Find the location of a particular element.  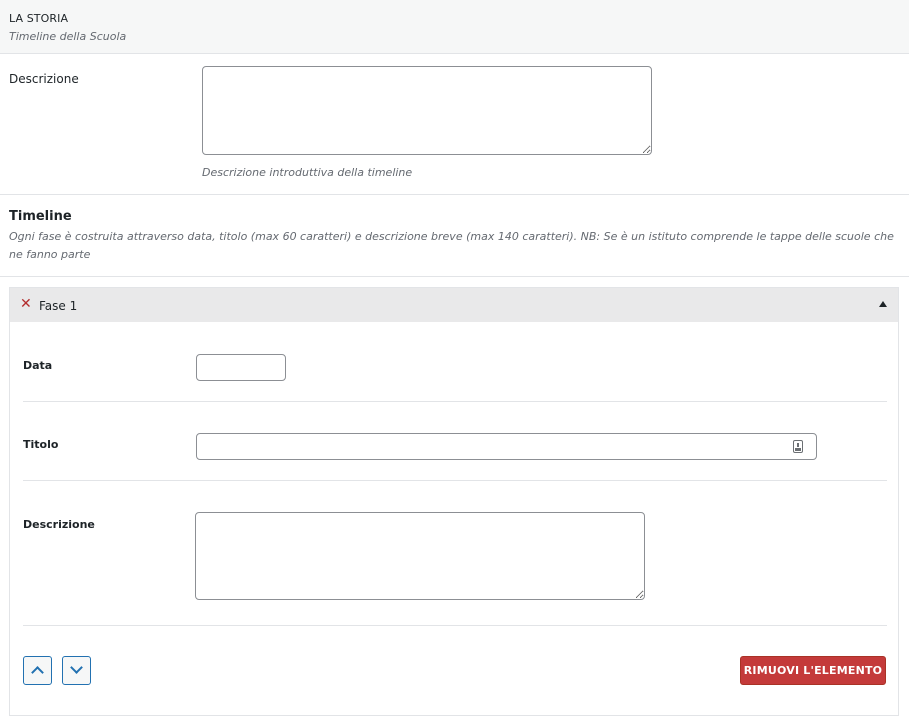

group-name: Fase 1 is located at coordinates (58, 306).